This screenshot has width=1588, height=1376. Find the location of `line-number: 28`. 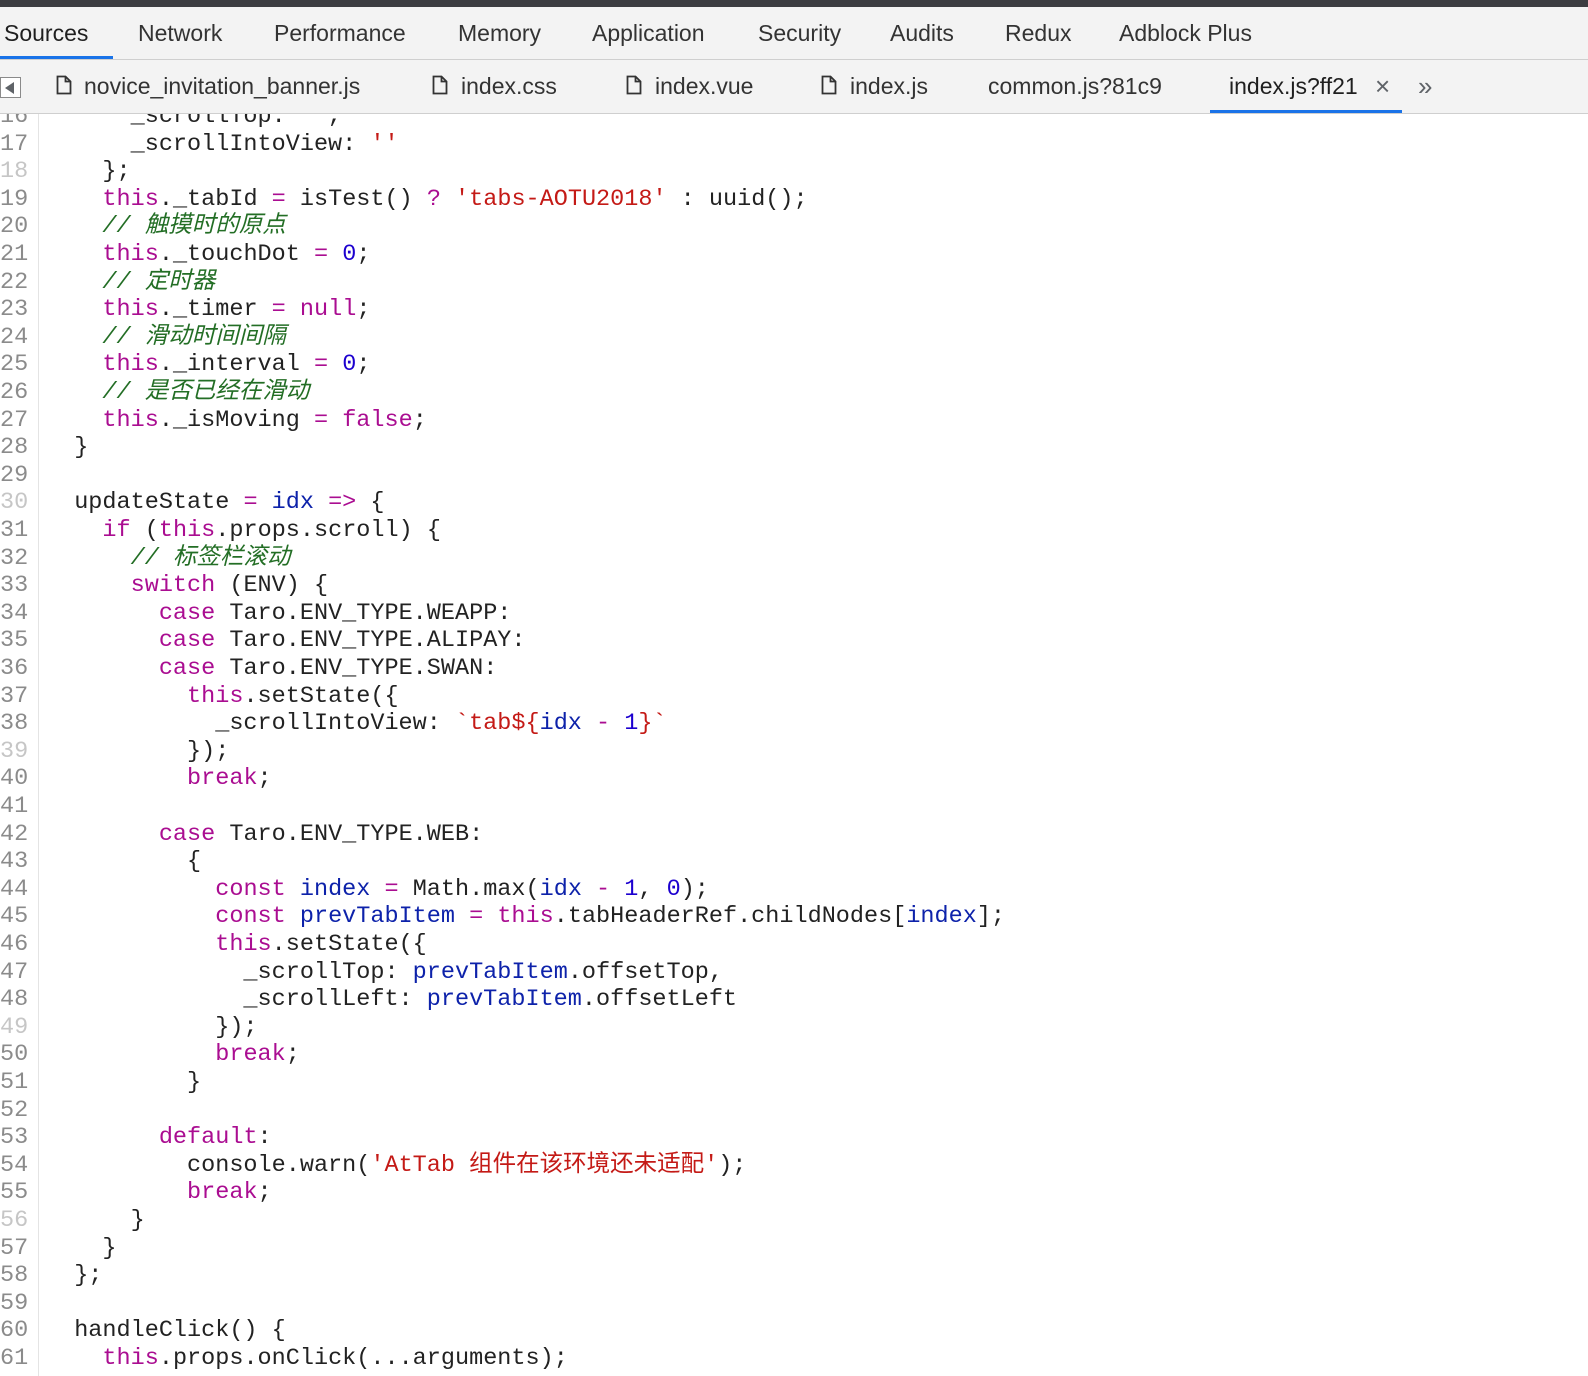

line-number: 28 is located at coordinates (15, 448).